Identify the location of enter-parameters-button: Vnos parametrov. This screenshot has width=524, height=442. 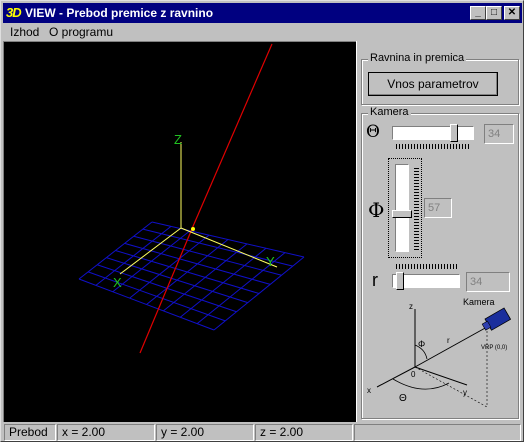
(433, 84).